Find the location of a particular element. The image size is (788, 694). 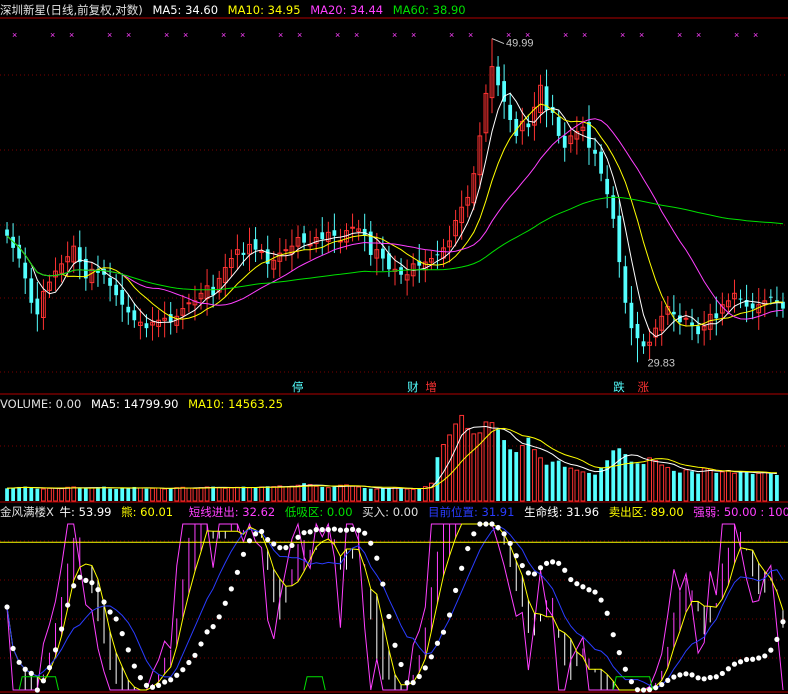

high-price-label: 49.99 is located at coordinates (520, 44).